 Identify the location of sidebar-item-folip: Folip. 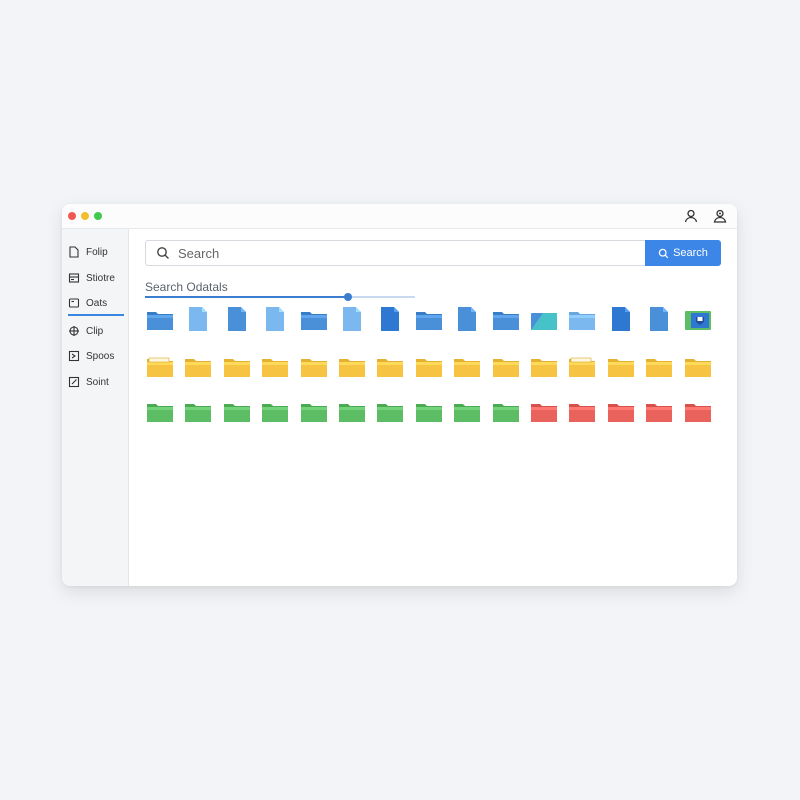
(96, 252).